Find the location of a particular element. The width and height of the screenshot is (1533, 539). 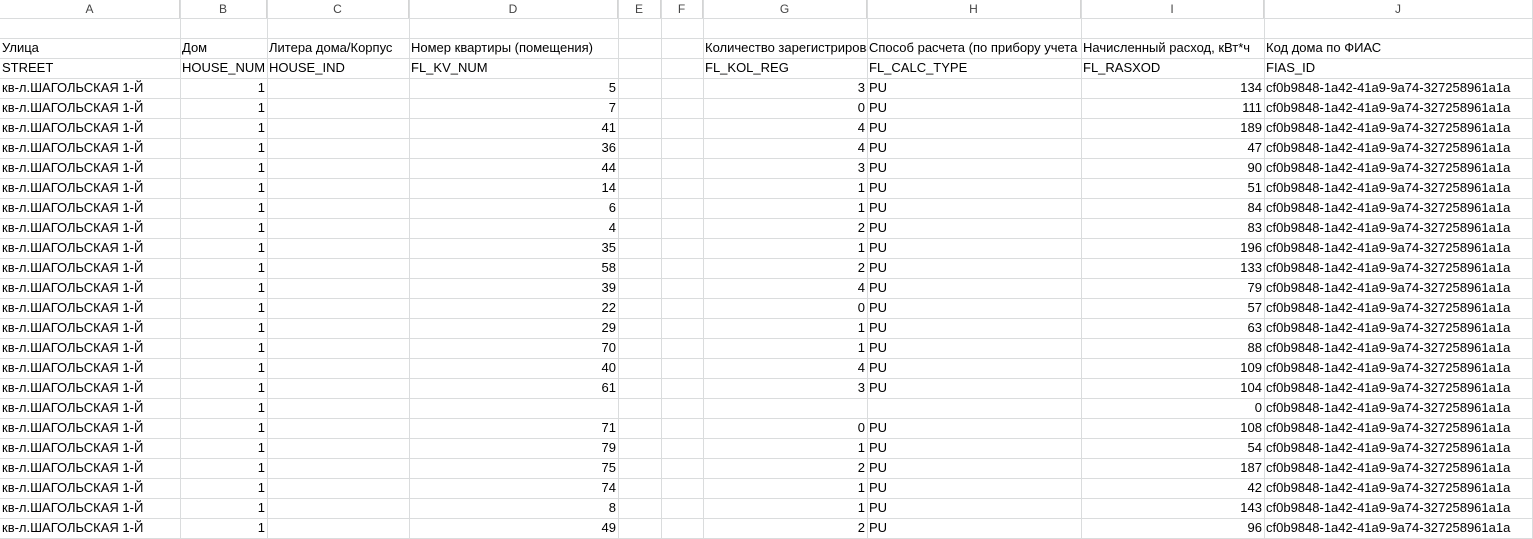

header-calc-type: Способ расчета (по прибору учета is located at coordinates (974, 48).